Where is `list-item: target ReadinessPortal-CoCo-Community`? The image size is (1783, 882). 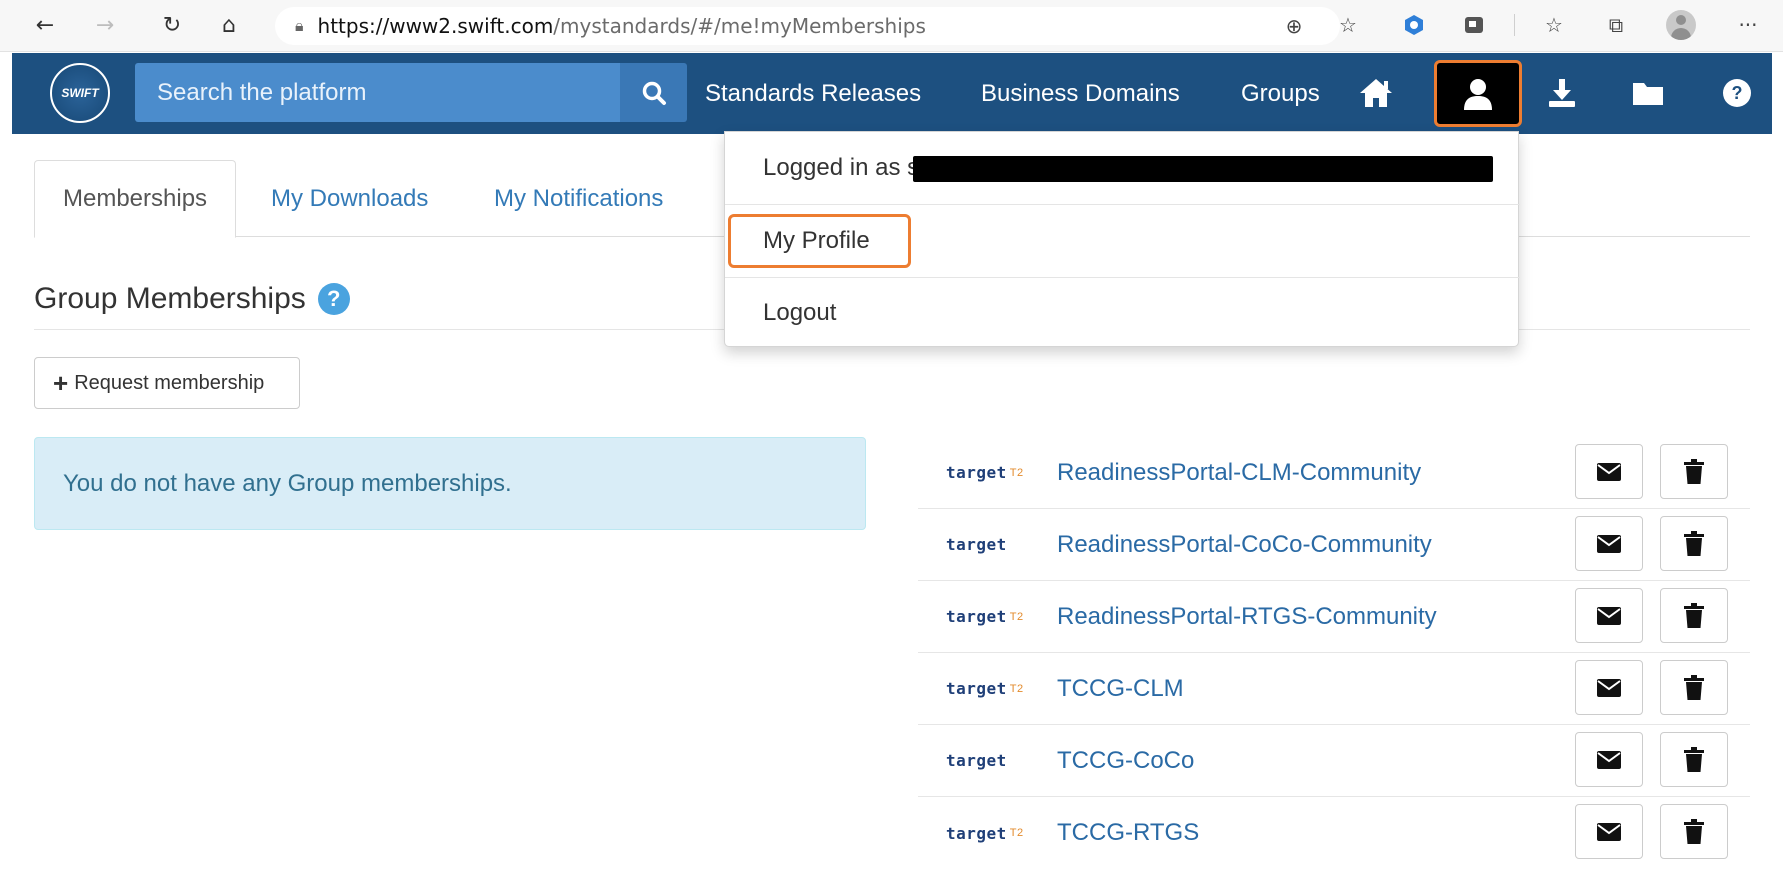
list-item: target ReadinessPortal-CoCo-Community is located at coordinates (1334, 545).